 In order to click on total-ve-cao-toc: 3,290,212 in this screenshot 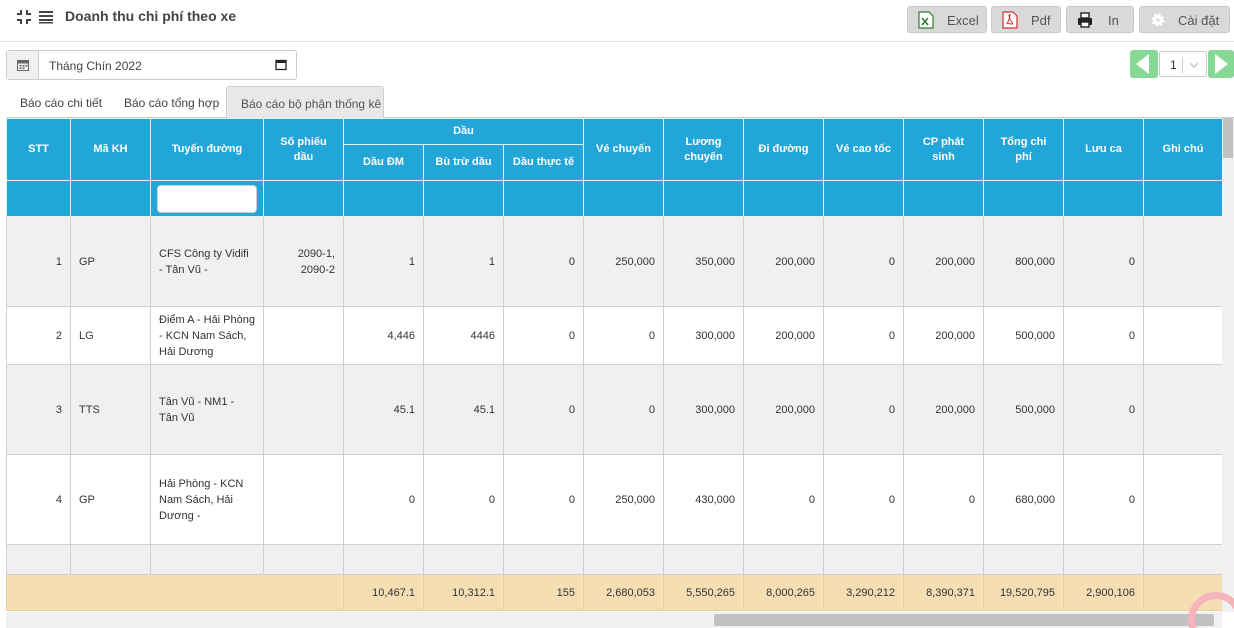, I will do `click(863, 592)`.